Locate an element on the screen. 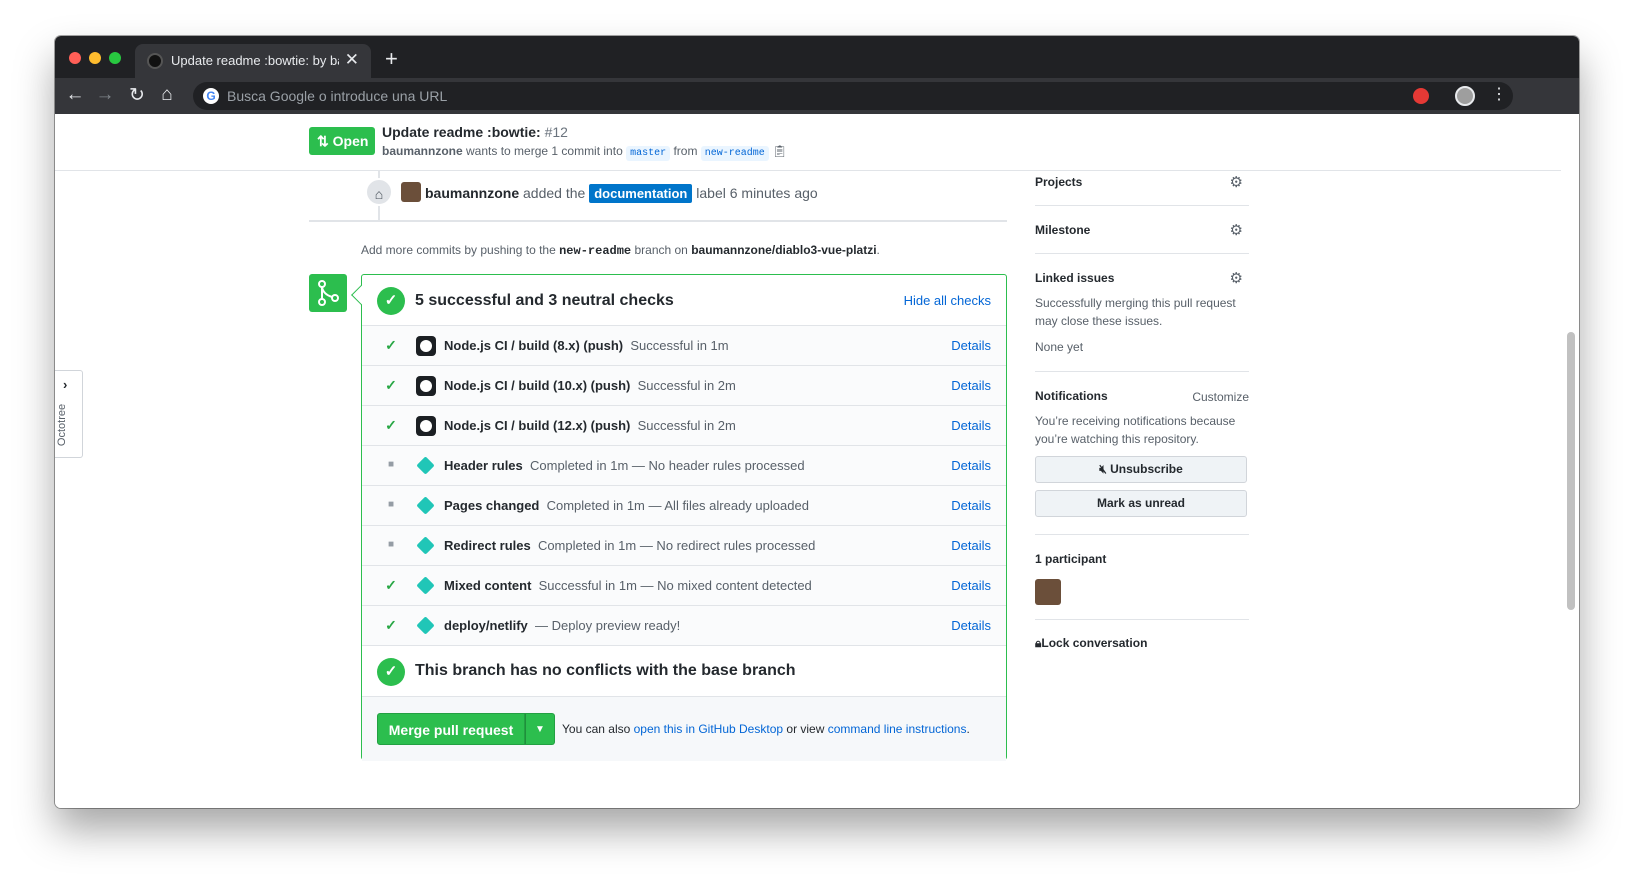 Image resolution: width=1634 pixels, height=882 pixels. page-title: Update readme :bowtie: #12 is located at coordinates (475, 132).